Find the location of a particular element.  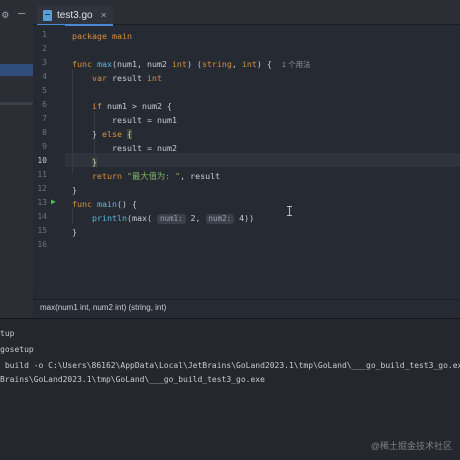

editor-breadcrumb: max(num1 int, num2 int) (string, int) is located at coordinates (246, 308).